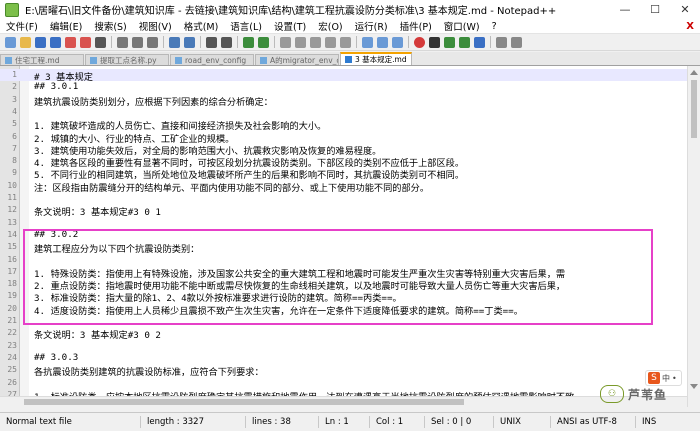  Describe the element at coordinates (343, 125) in the screenshot. I see `editor-line: 5 1. 建筑破坏造成的人员伤亡、直接和间接经济损失及社会影响的大小。` at that location.